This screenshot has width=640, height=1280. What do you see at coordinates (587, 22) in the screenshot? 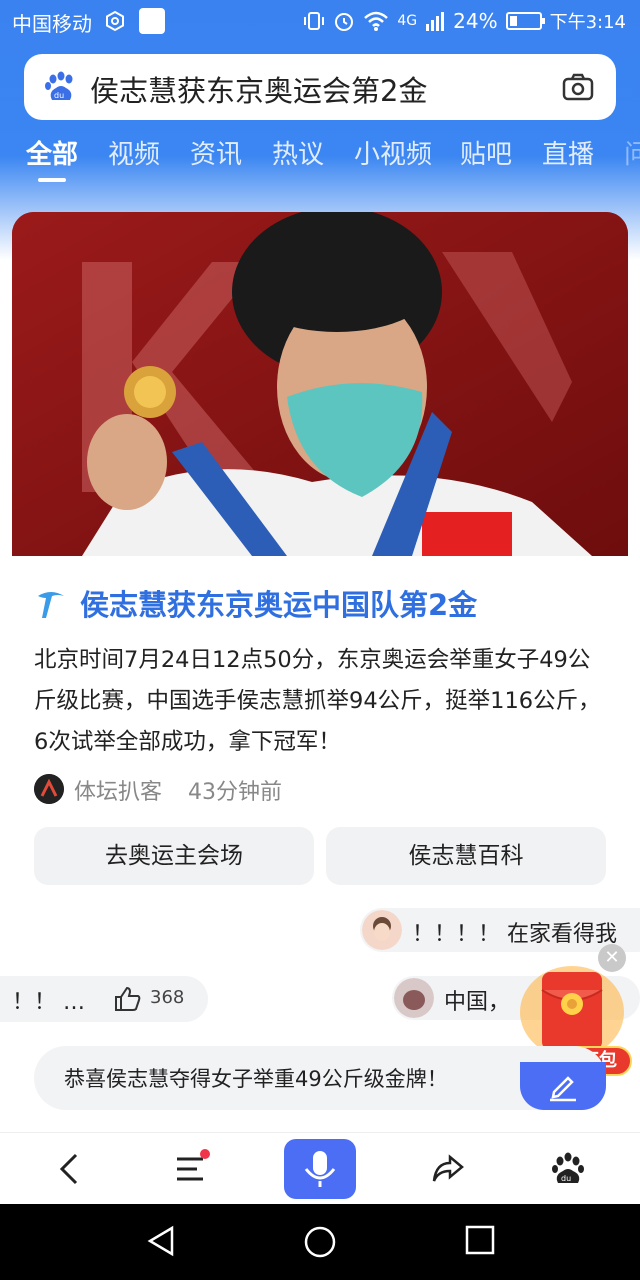
I see `clock: 下午3:14` at bounding box center [587, 22].